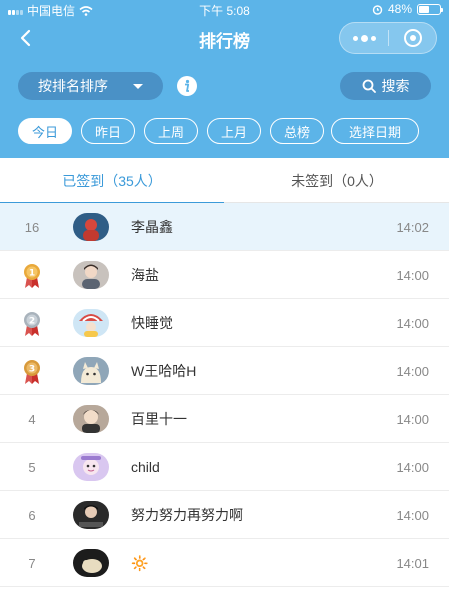 This screenshot has width=449, height=600. Describe the element at coordinates (138, 86) in the screenshot. I see `caret-down-icon` at that location.